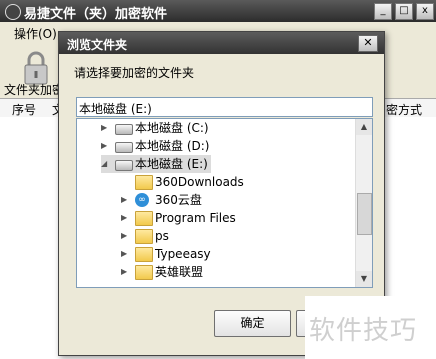  Describe the element at coordinates (24, 109) in the screenshot. I see `column-index: 序号` at that location.